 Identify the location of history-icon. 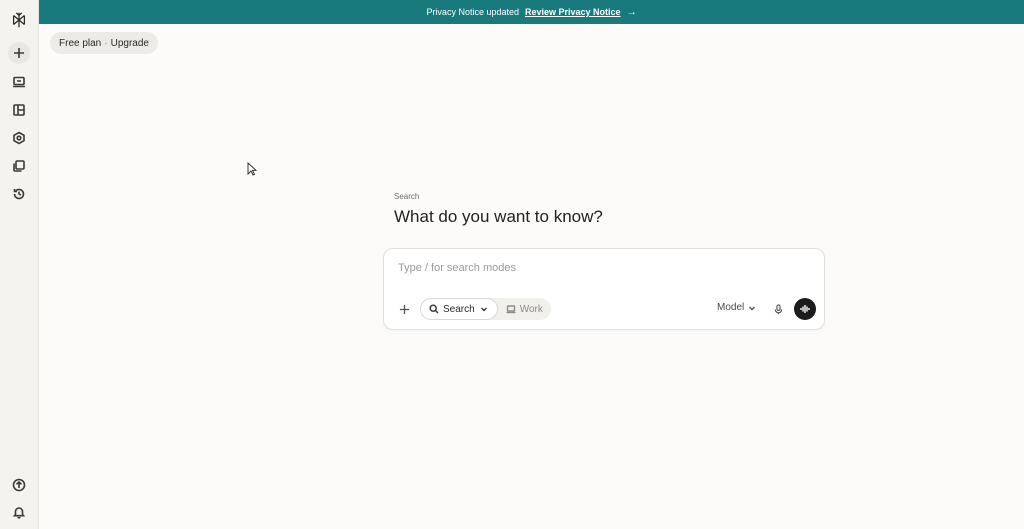
(19, 194).